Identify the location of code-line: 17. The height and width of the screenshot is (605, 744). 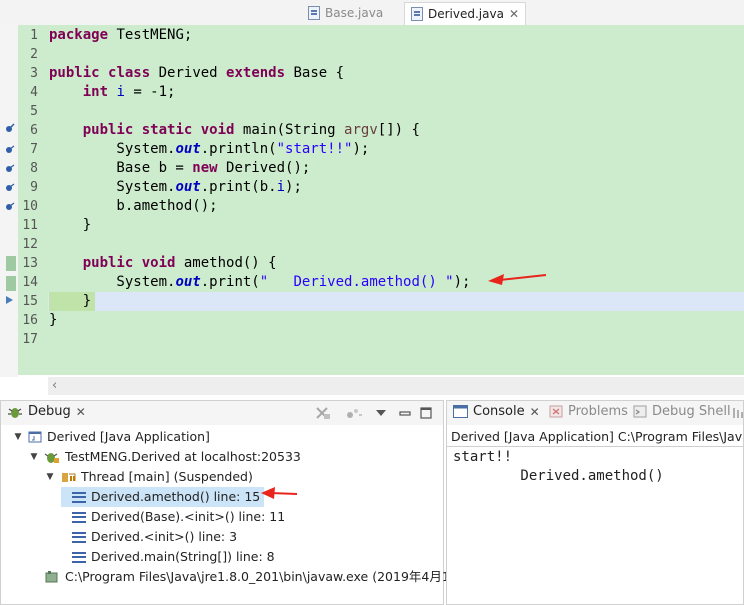
(368, 339).